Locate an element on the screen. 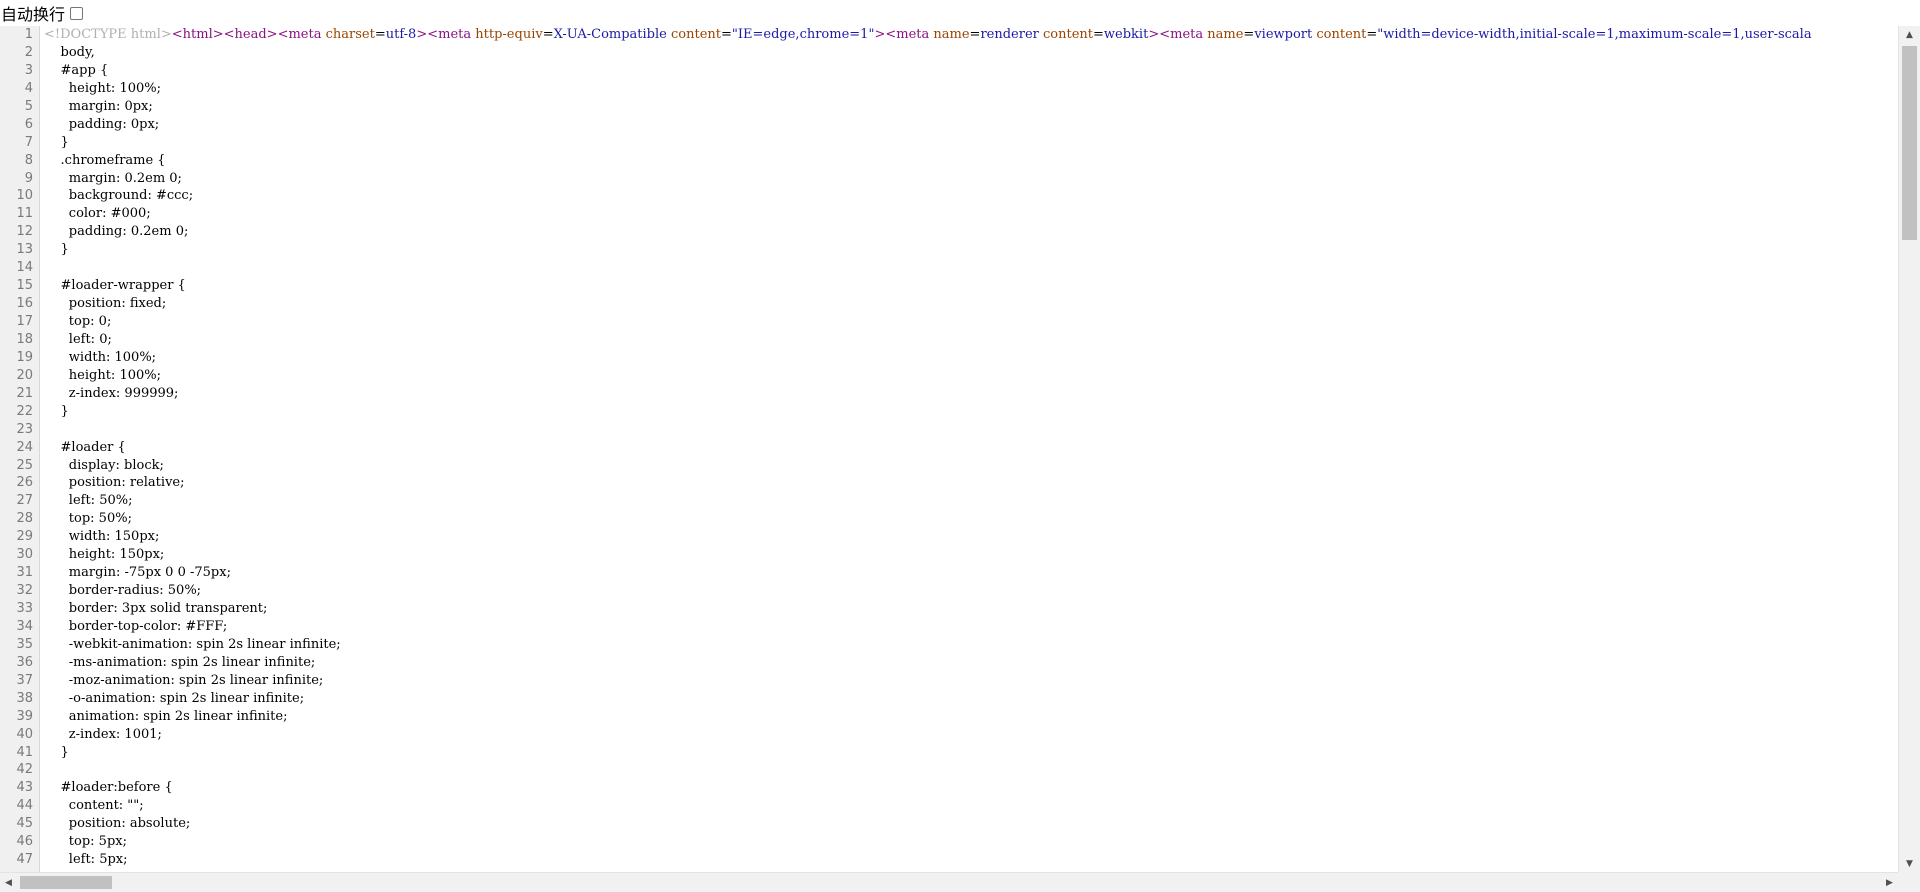 The width and height of the screenshot is (1920, 892). code-token: > is located at coordinates (880, 34).